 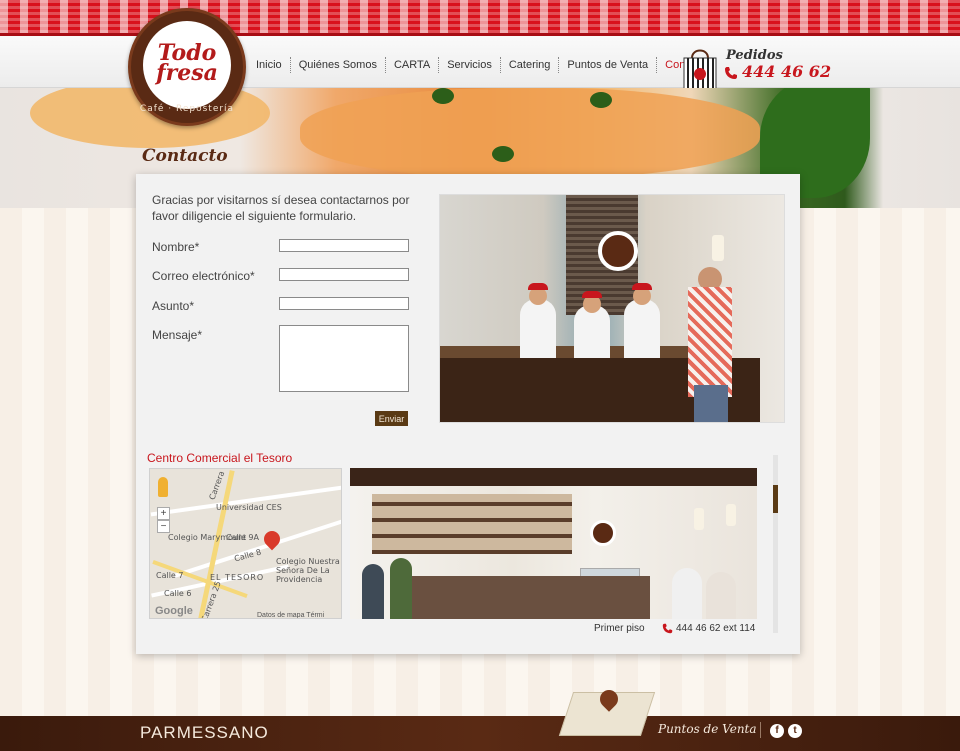 I want to click on nav-item-inicio: Inicio, so click(x=271, y=65).